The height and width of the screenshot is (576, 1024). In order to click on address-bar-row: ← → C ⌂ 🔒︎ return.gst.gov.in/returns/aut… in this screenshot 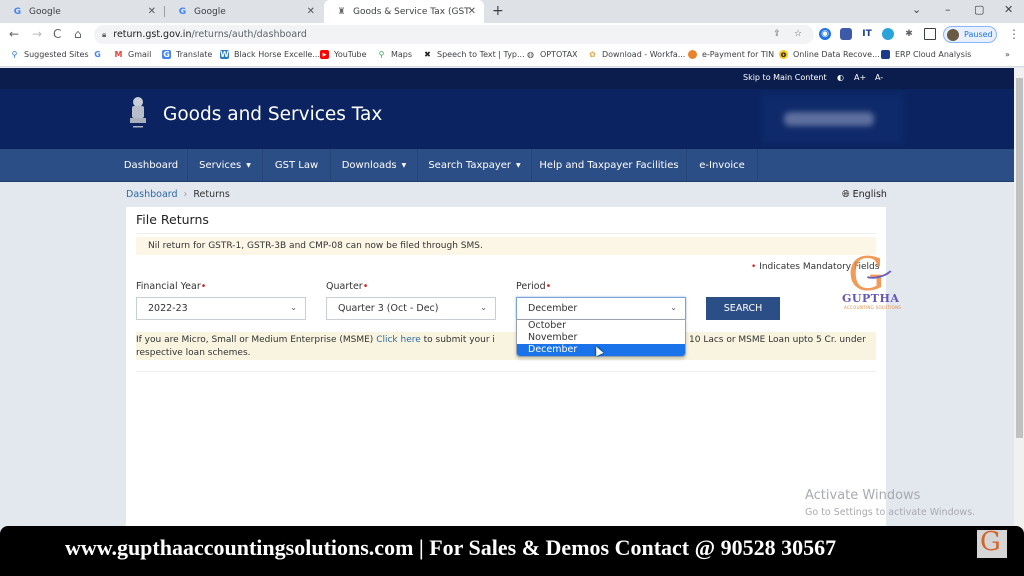, I will do `click(512, 34)`.